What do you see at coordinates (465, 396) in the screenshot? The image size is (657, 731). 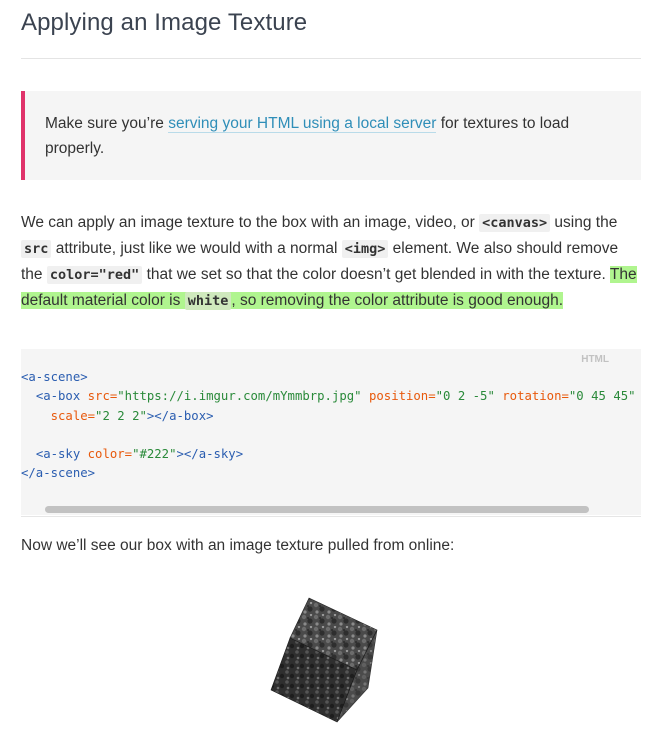 I see `code-token: "0 2 -5"` at bounding box center [465, 396].